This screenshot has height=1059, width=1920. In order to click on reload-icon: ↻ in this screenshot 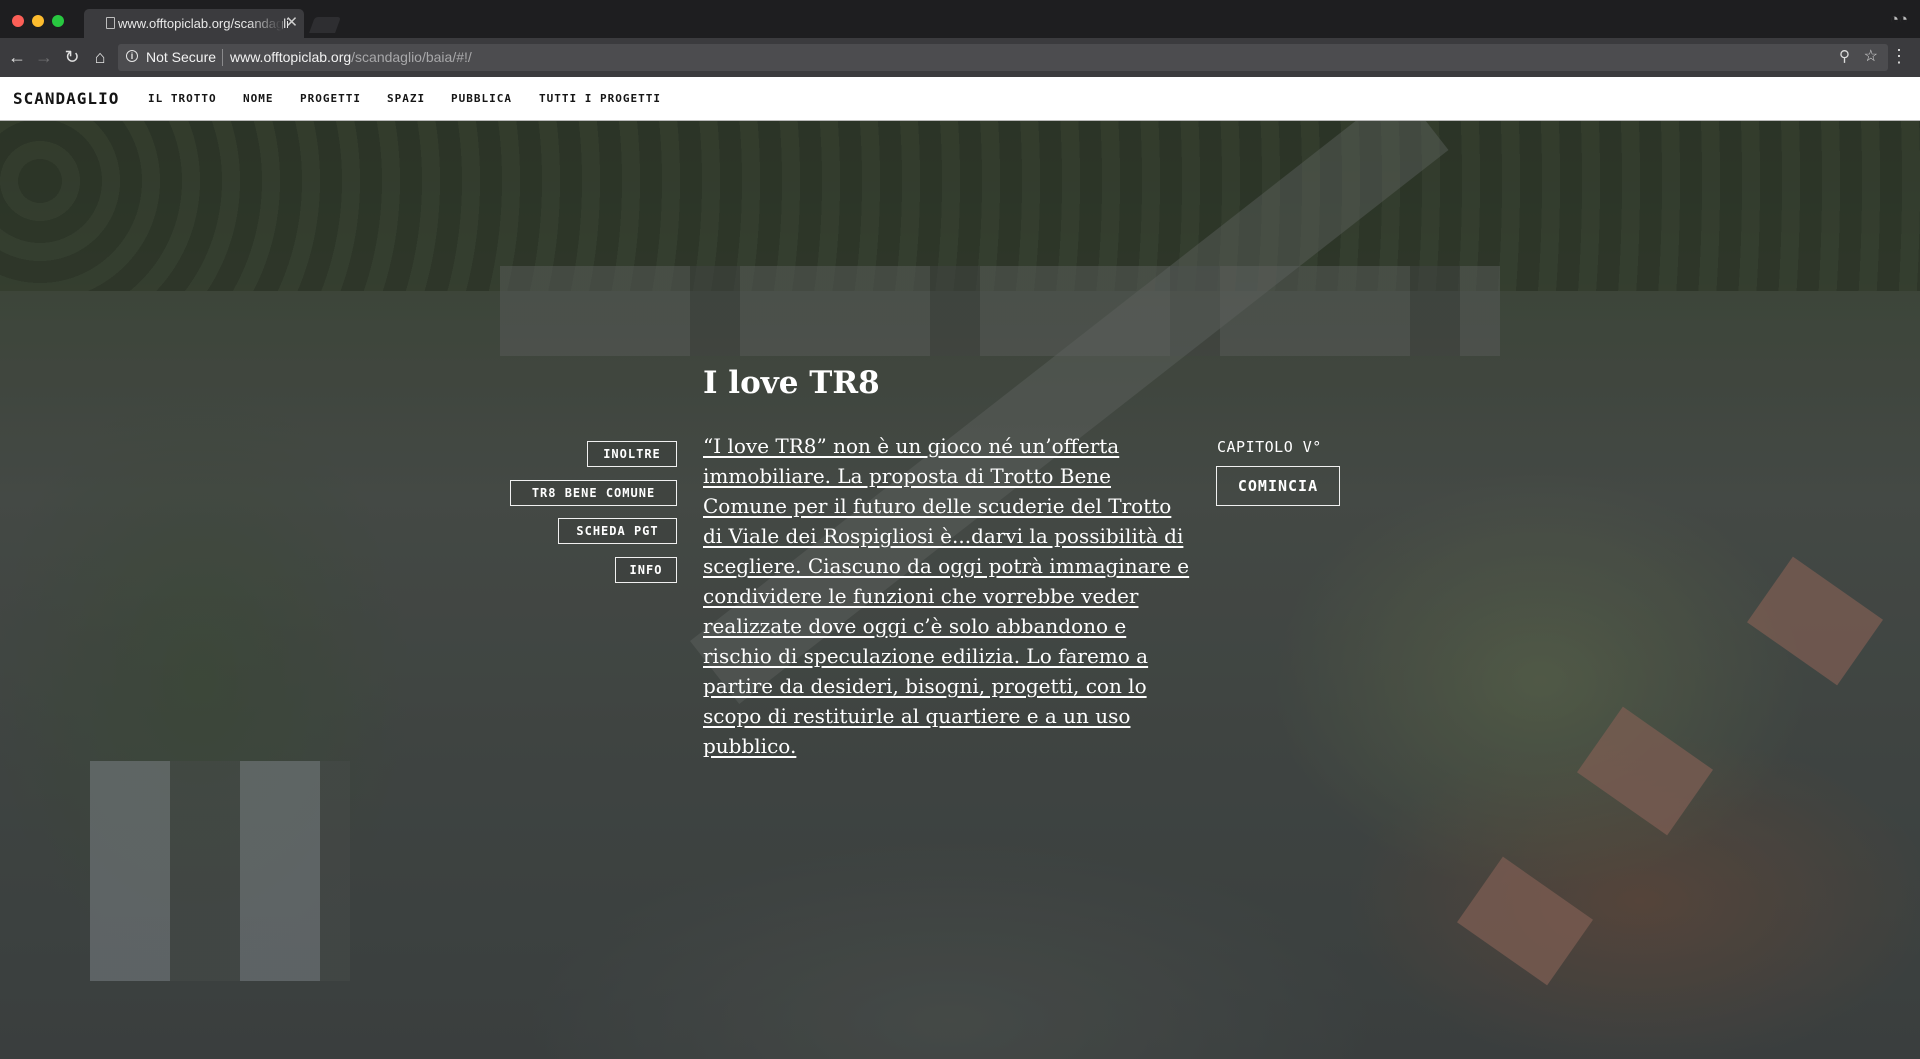, I will do `click(72, 57)`.